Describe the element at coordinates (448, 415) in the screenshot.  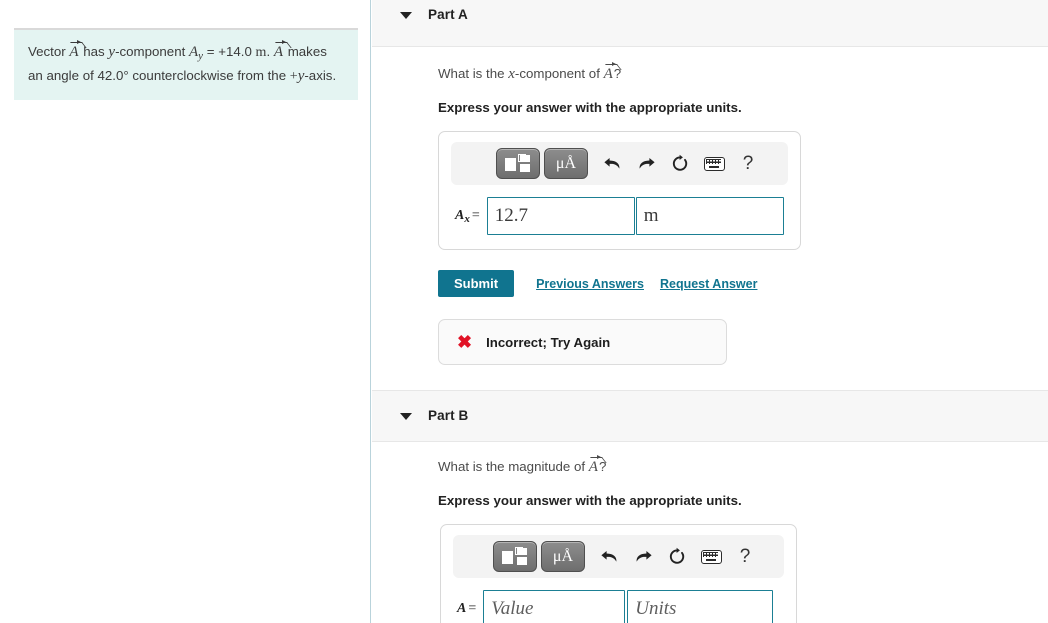
I see `part-b-title: Part B` at that location.